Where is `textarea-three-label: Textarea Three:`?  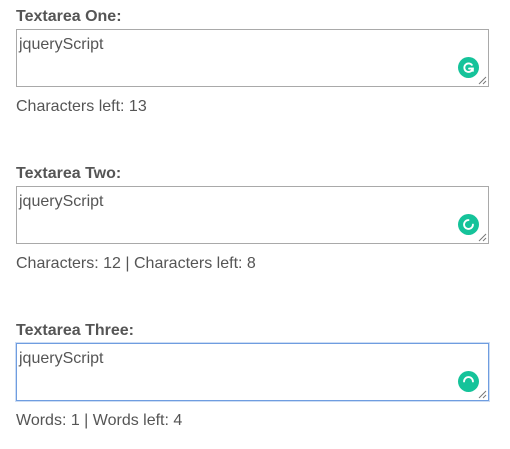 textarea-three-label: Textarea Three: is located at coordinates (75, 330).